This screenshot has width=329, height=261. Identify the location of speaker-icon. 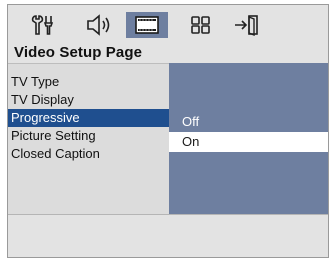
(98, 25).